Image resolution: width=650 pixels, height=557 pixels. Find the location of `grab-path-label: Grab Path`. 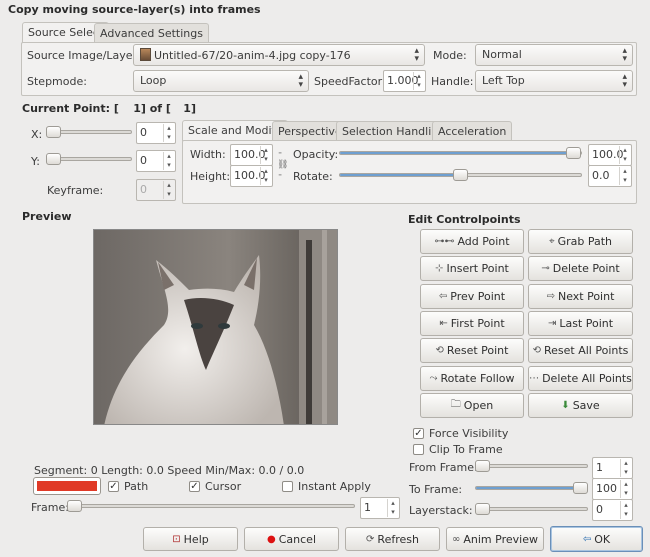

grab-path-label: Grab Path is located at coordinates (585, 241).